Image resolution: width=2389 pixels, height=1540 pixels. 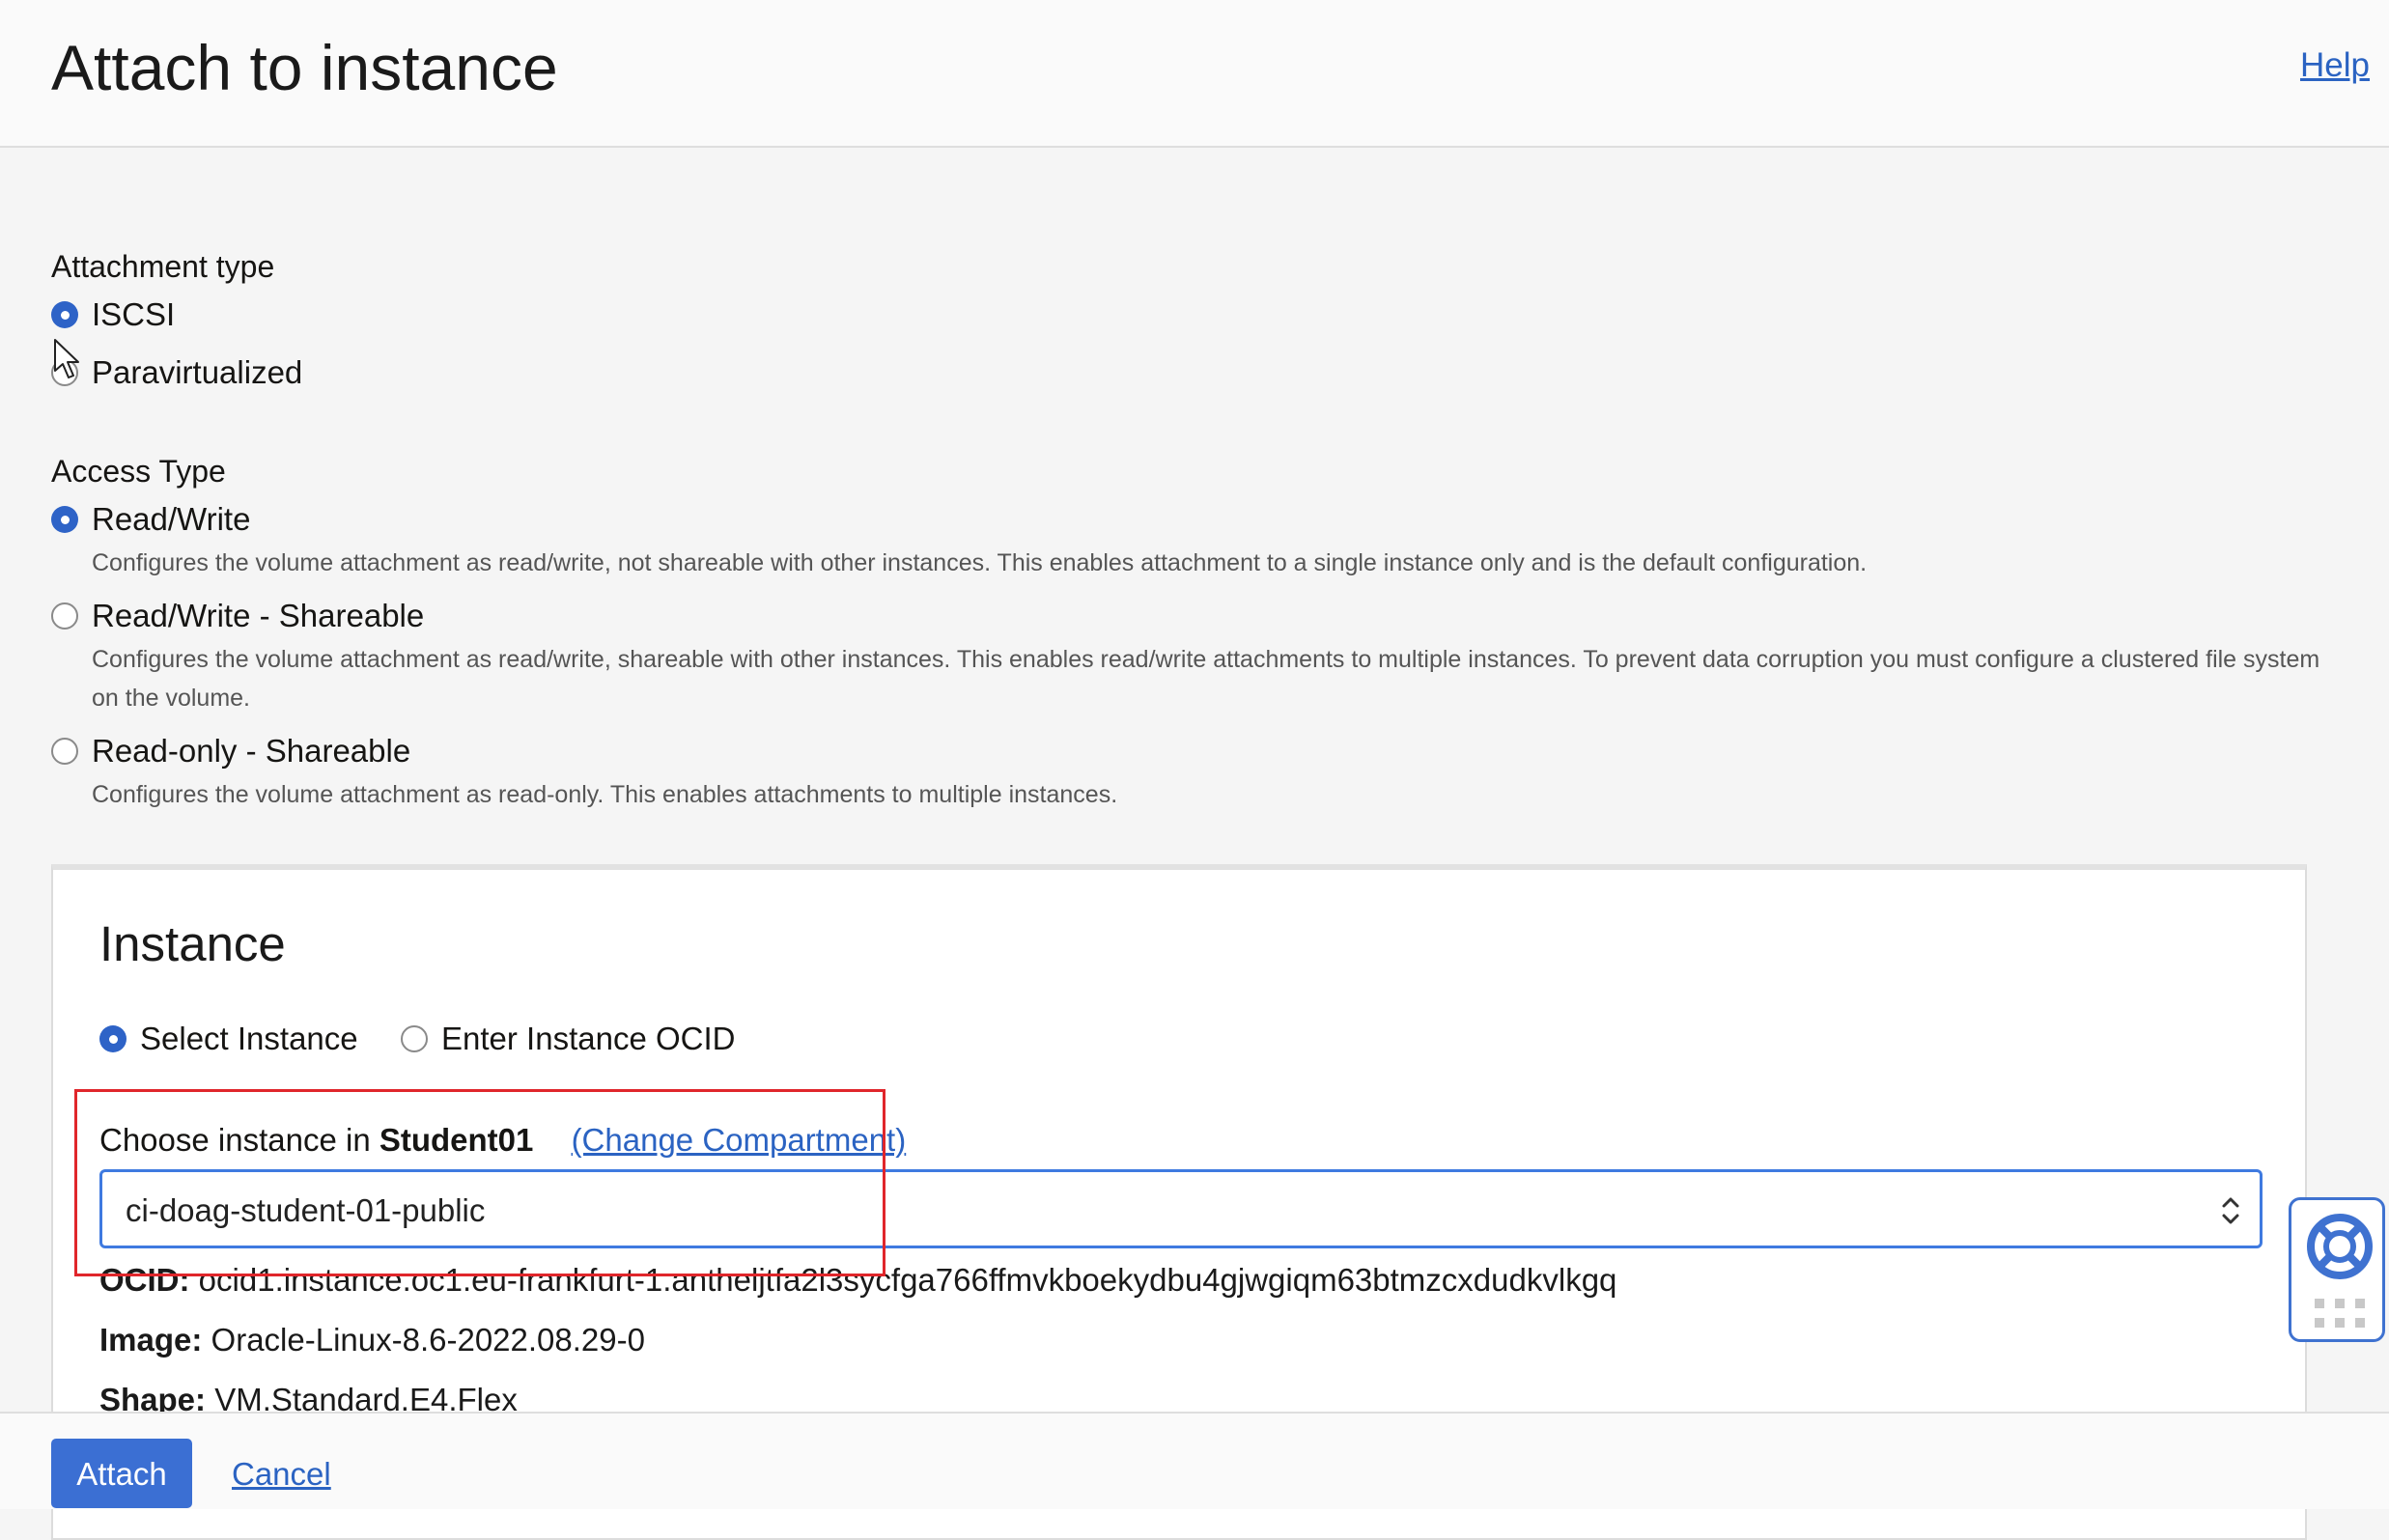 What do you see at coordinates (2231, 1210) in the screenshot?
I see `chevron-up-down-icon` at bounding box center [2231, 1210].